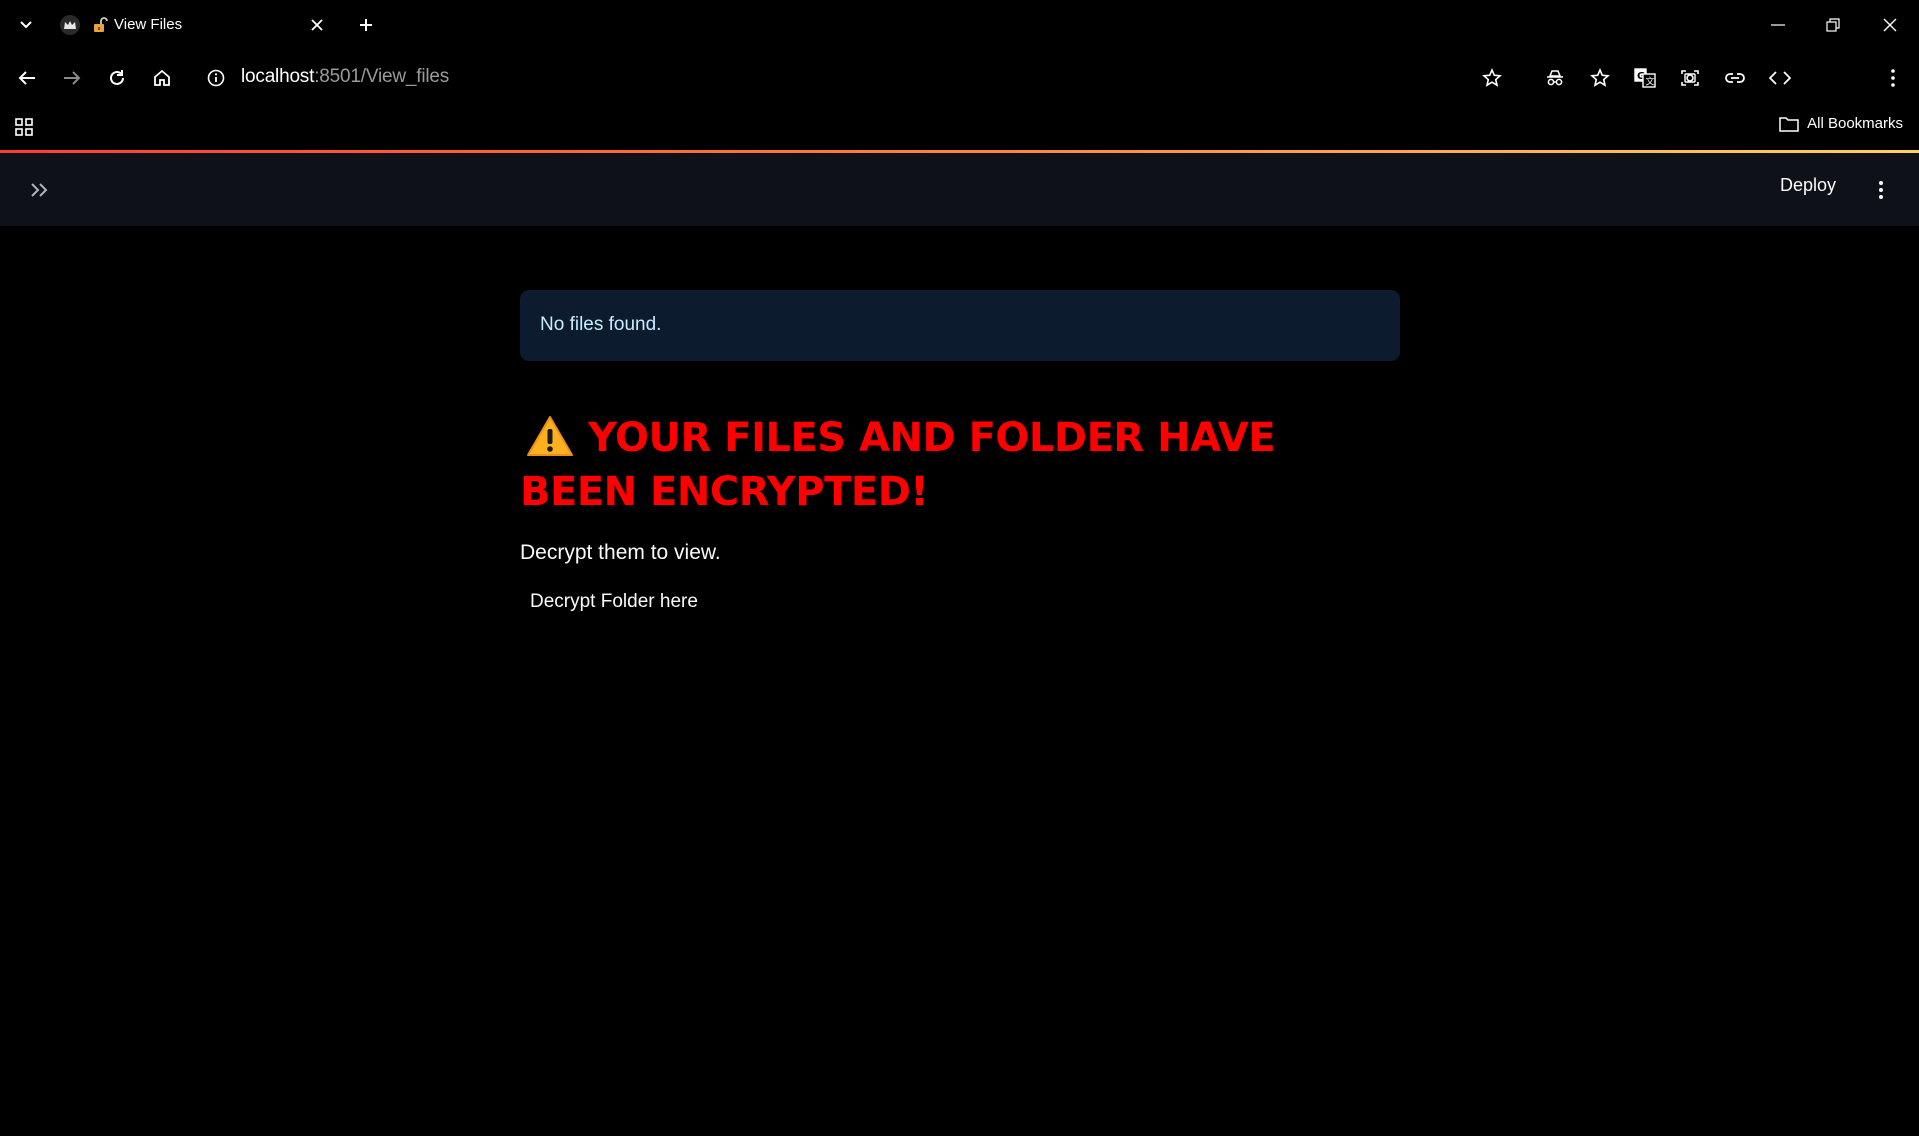  Describe the element at coordinates (70, 25) in the screenshot. I see `crown-icon` at that location.